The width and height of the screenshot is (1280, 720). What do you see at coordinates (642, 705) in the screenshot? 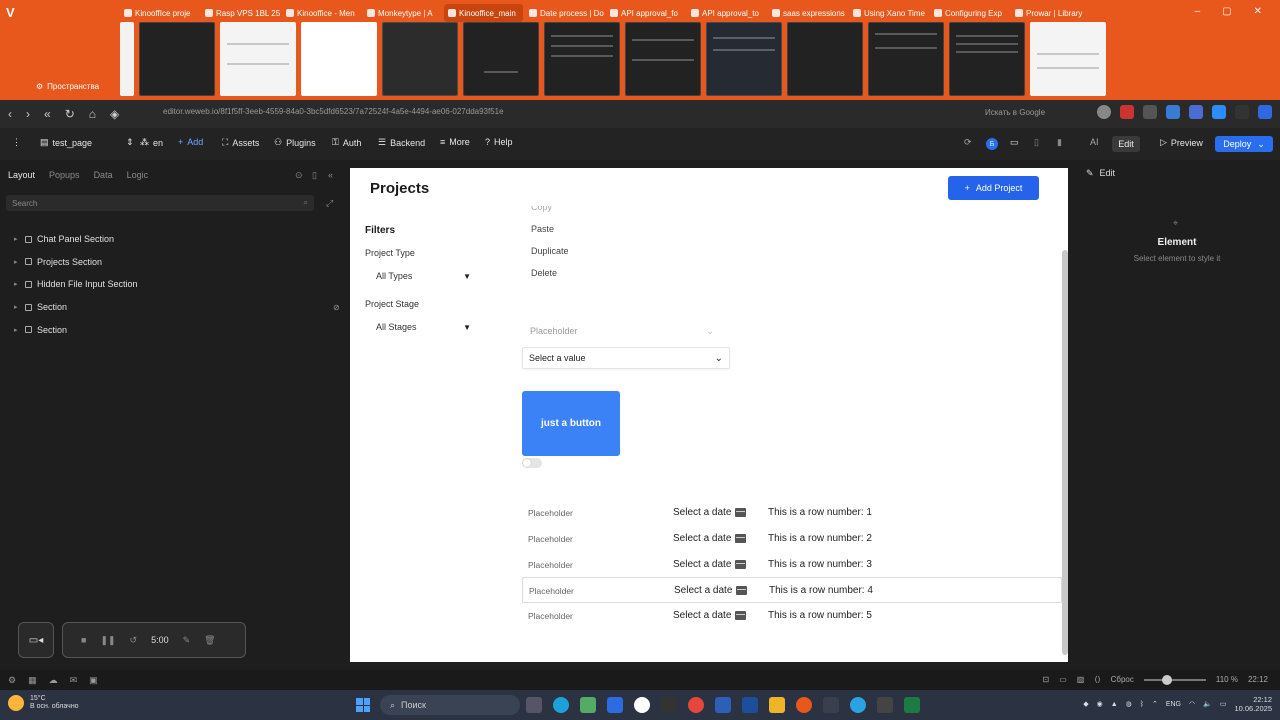
I see `yandex-icon` at bounding box center [642, 705].